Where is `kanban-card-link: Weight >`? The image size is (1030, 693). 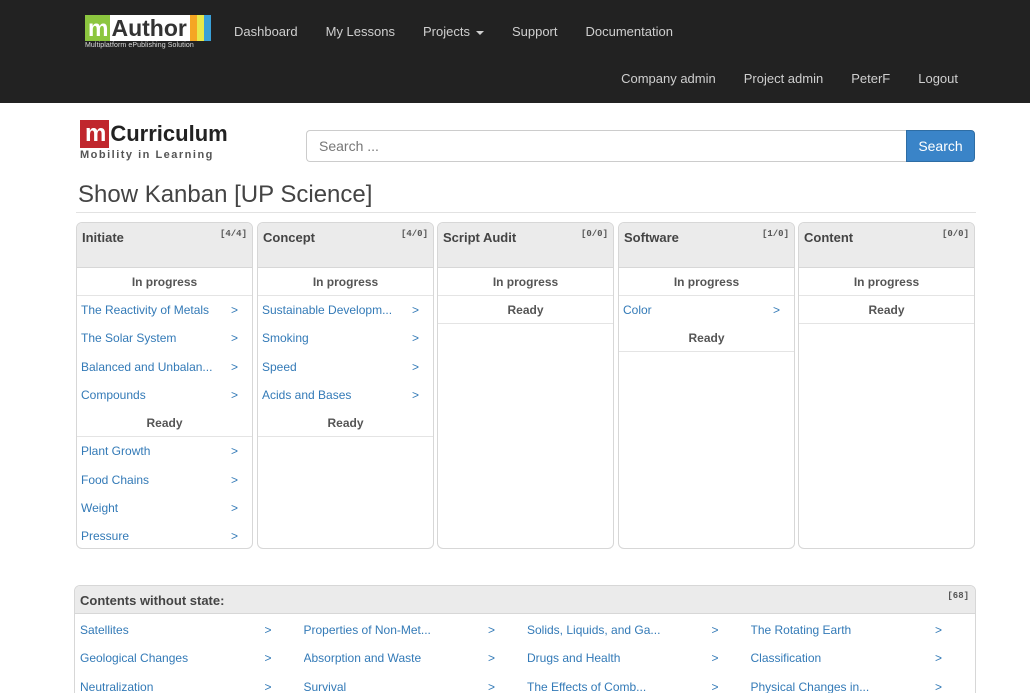 kanban-card-link: Weight > is located at coordinates (164, 508).